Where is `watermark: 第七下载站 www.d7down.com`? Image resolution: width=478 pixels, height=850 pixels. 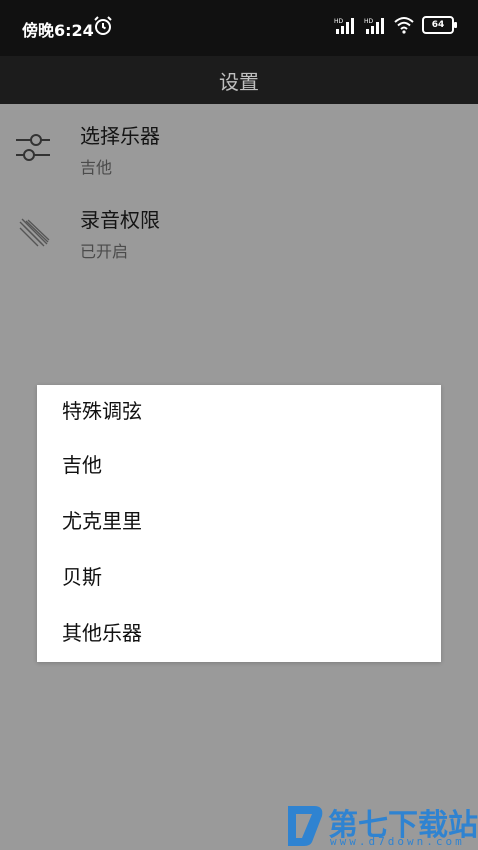 watermark: 第七下载站 www.d7down.com is located at coordinates (380, 824).